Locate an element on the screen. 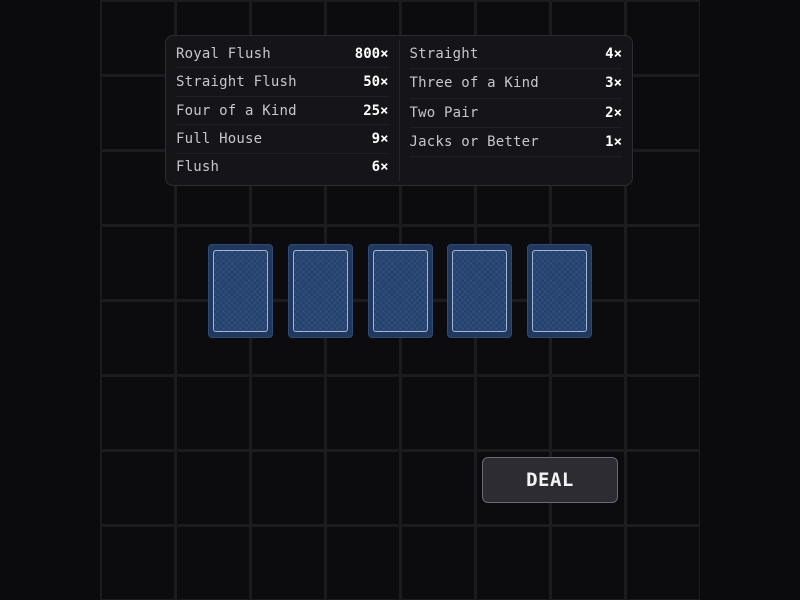 The image size is (800, 600). paytable-row: Straight 4× is located at coordinates (515, 55).